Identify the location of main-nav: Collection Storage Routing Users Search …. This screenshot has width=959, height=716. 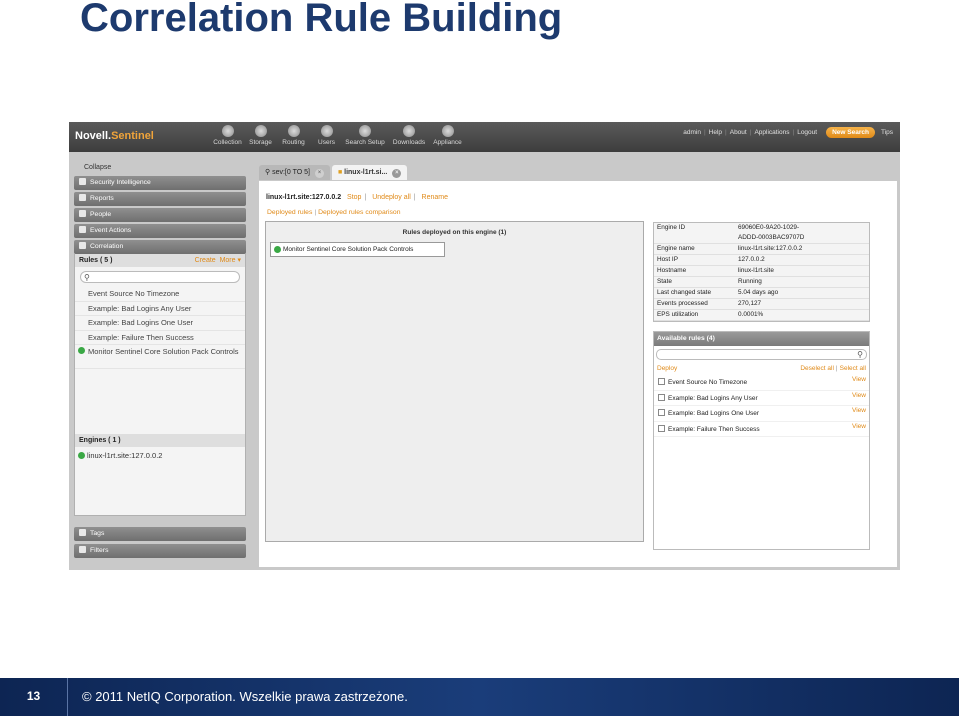
(337, 135).